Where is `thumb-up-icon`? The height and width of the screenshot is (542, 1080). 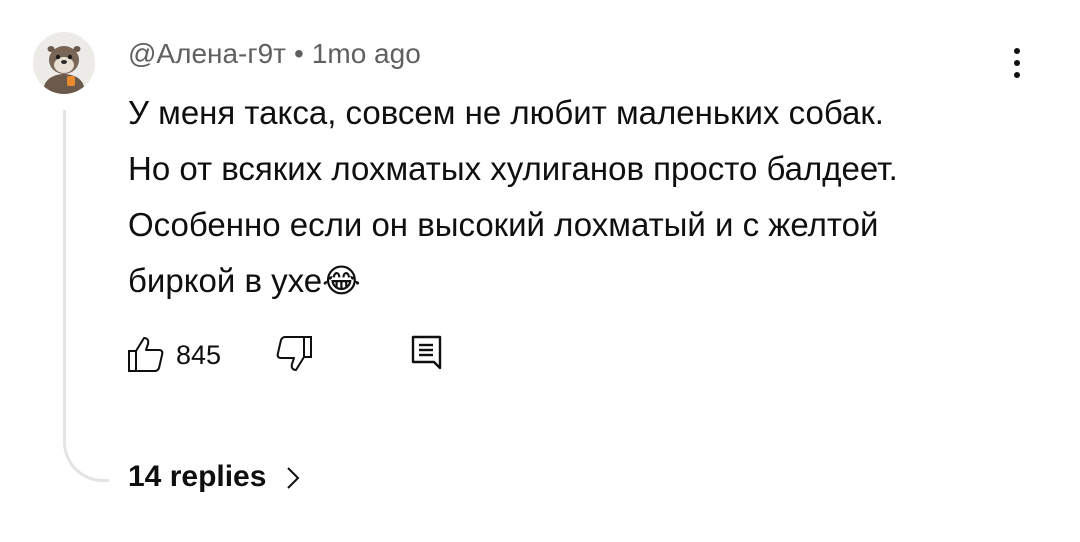 thumb-up-icon is located at coordinates (146, 354).